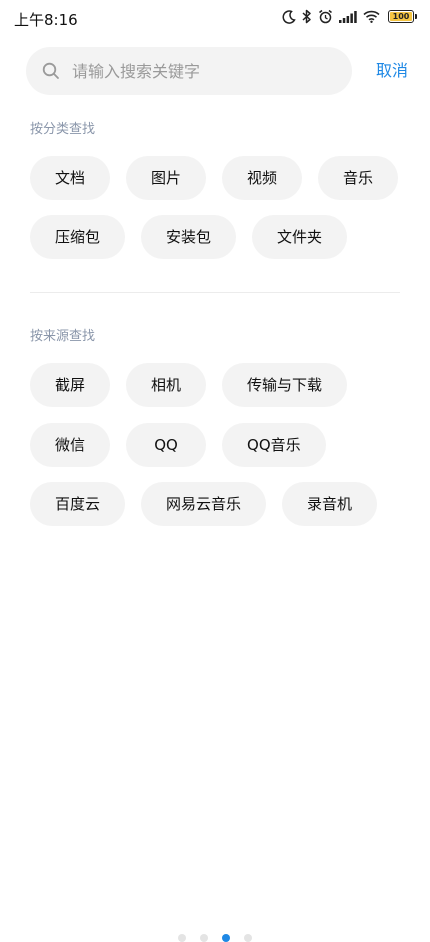 The width and height of the screenshot is (430, 942). I want to click on source-chip-transfer-download: 传输与下载, so click(285, 385).